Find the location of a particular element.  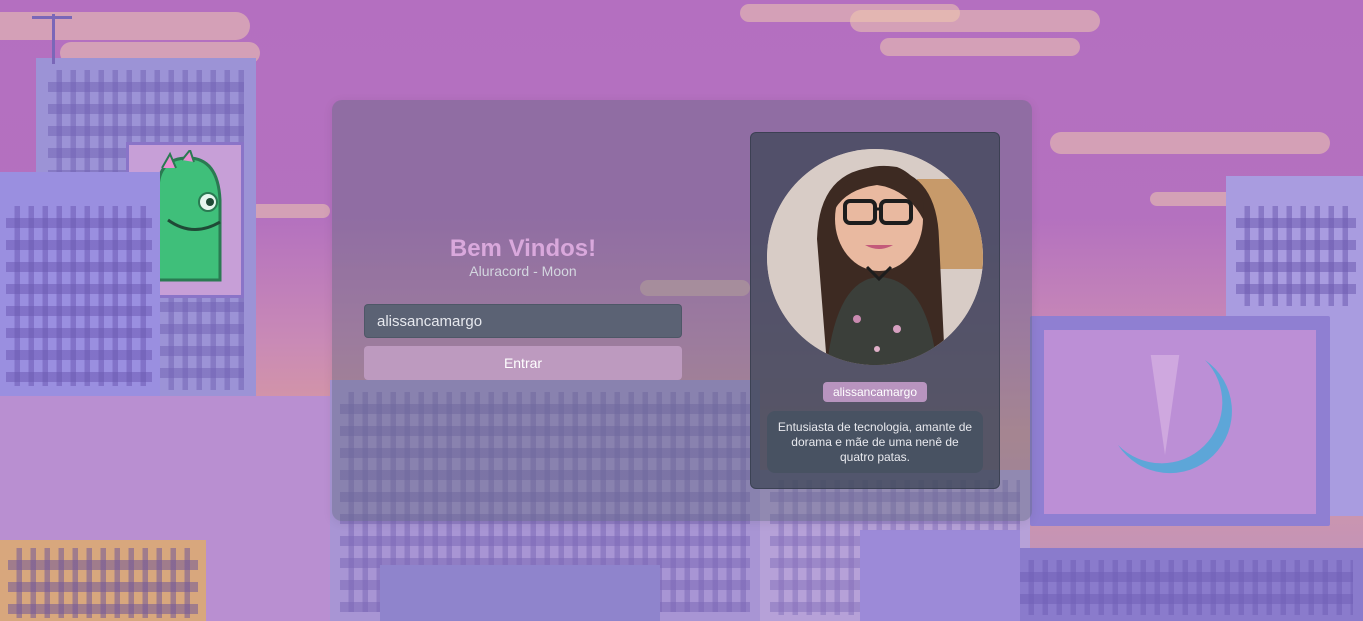

avatar is located at coordinates (875, 257).